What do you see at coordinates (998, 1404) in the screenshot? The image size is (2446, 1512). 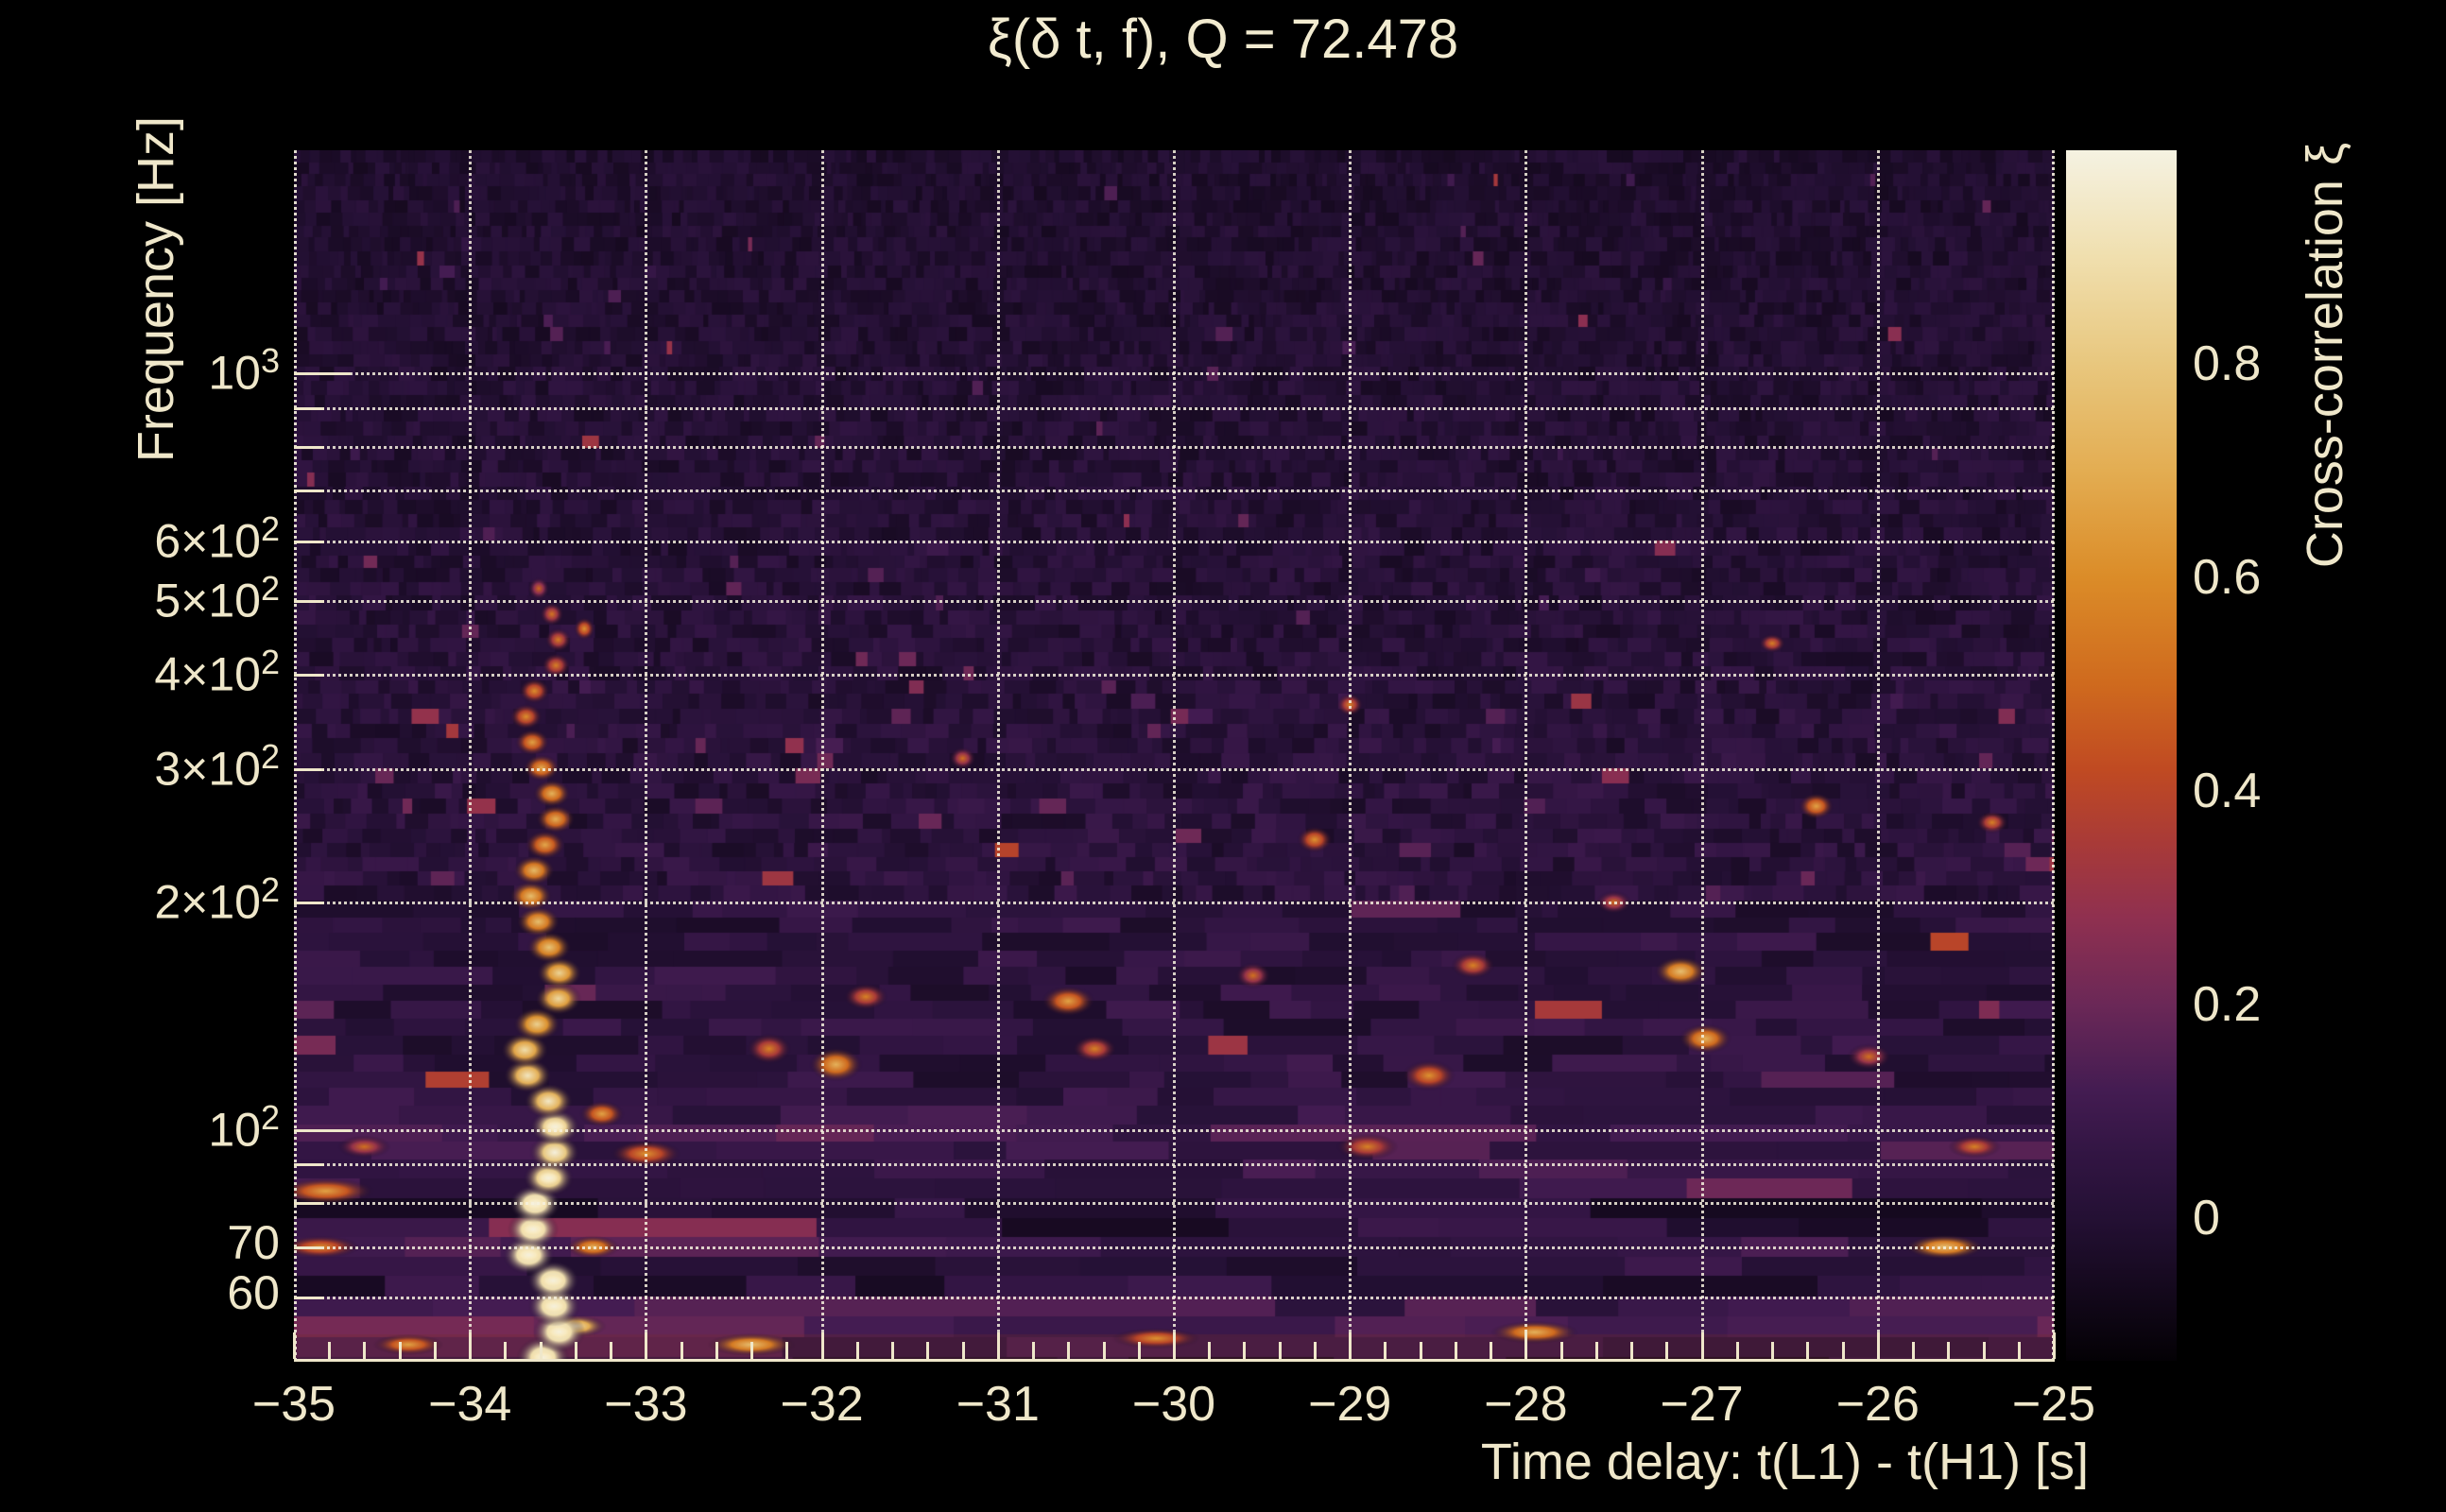 I see `x-tick-label: −31` at bounding box center [998, 1404].